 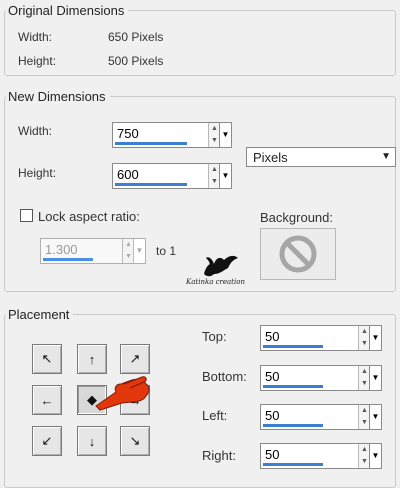 I want to click on lock-aspect-checkbox, so click(x=26, y=215).